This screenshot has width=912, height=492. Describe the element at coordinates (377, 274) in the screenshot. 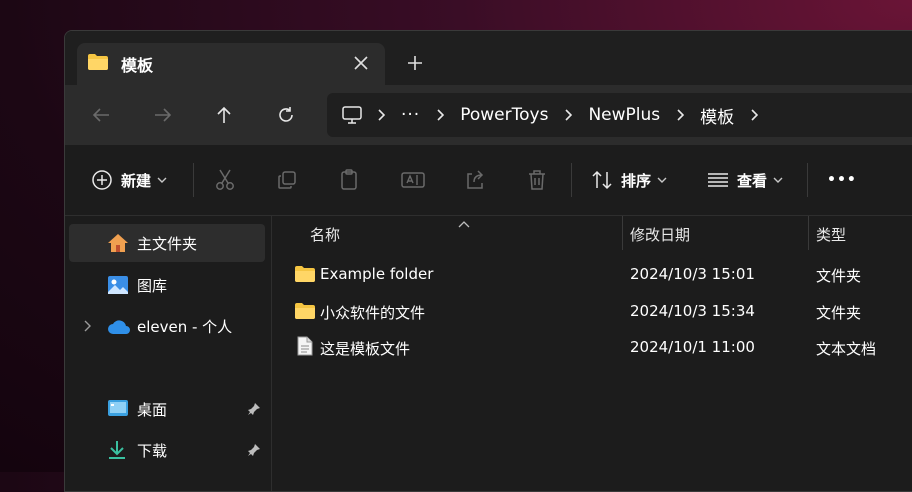

I see `file-name: Example folder` at that location.